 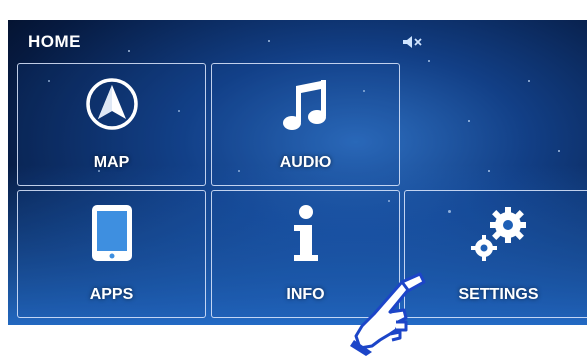 I want to click on music-note-icon, so click(x=306, y=108).